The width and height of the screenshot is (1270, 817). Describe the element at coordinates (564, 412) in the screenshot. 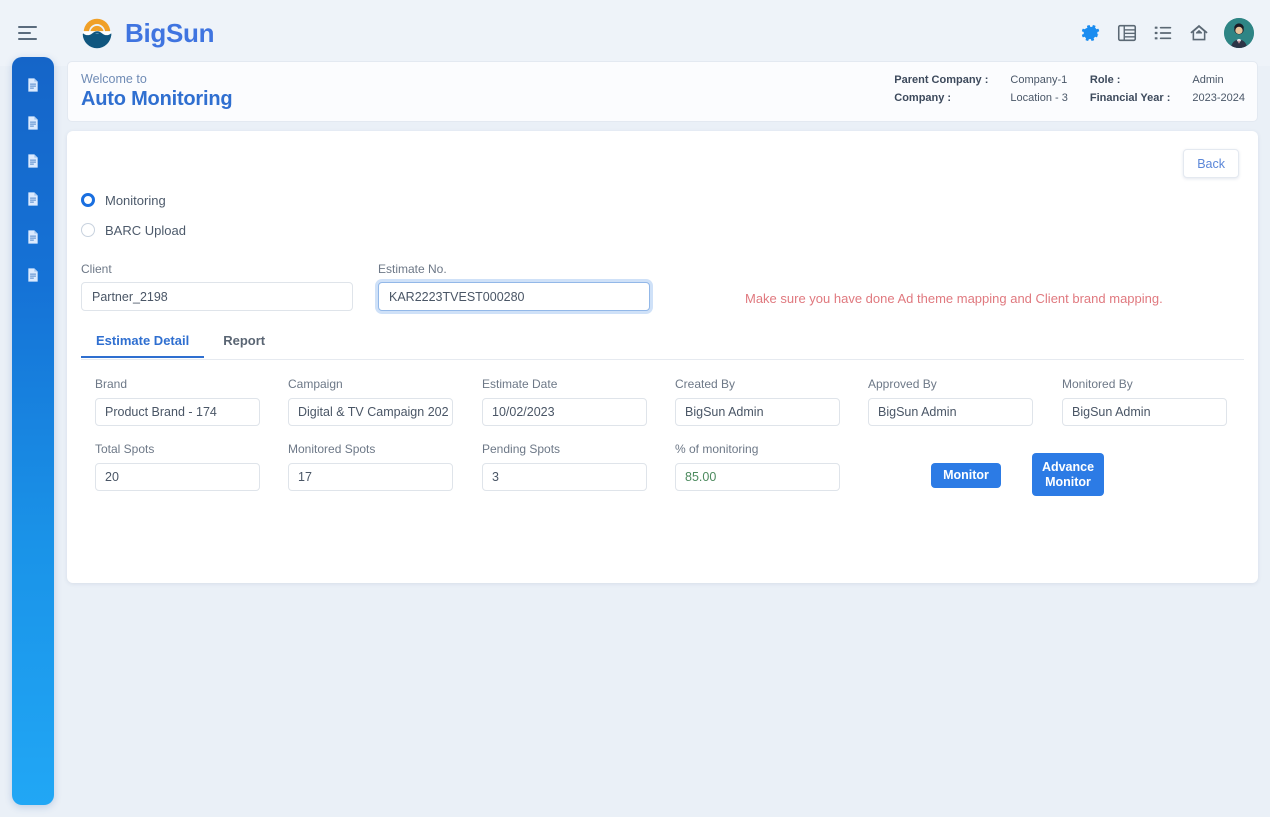

I see `estimate-date-input: 10/02/2023` at that location.